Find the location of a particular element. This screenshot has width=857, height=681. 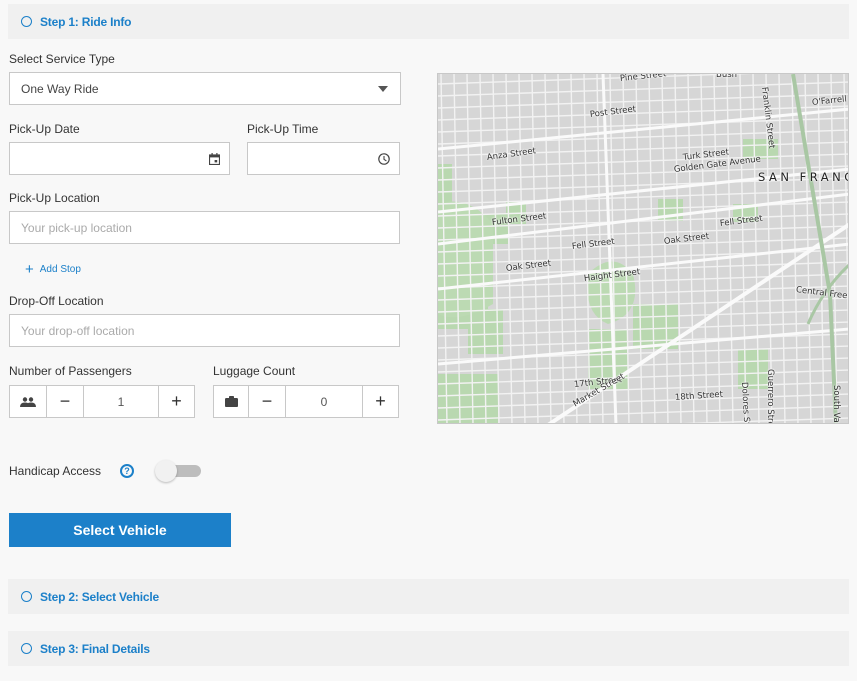

pickup-time-input is located at coordinates (323, 158).